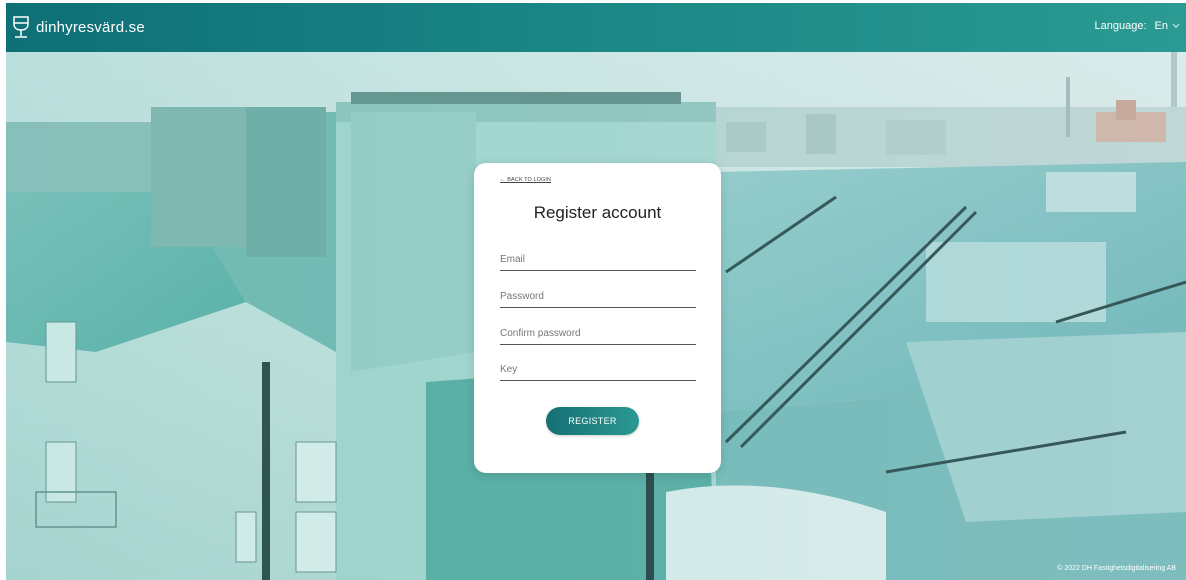  What do you see at coordinates (598, 296) in the screenshot?
I see `password-field` at bounding box center [598, 296].